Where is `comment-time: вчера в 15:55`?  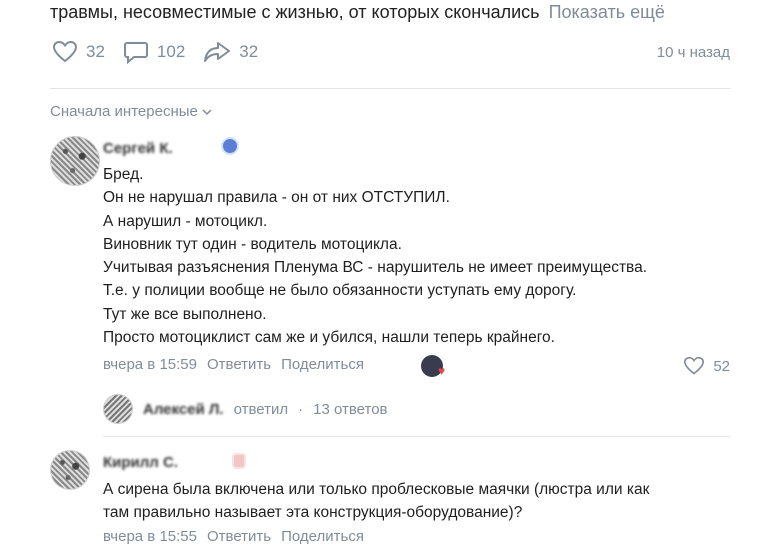 comment-time: вчера в 15:55 is located at coordinates (150, 536).